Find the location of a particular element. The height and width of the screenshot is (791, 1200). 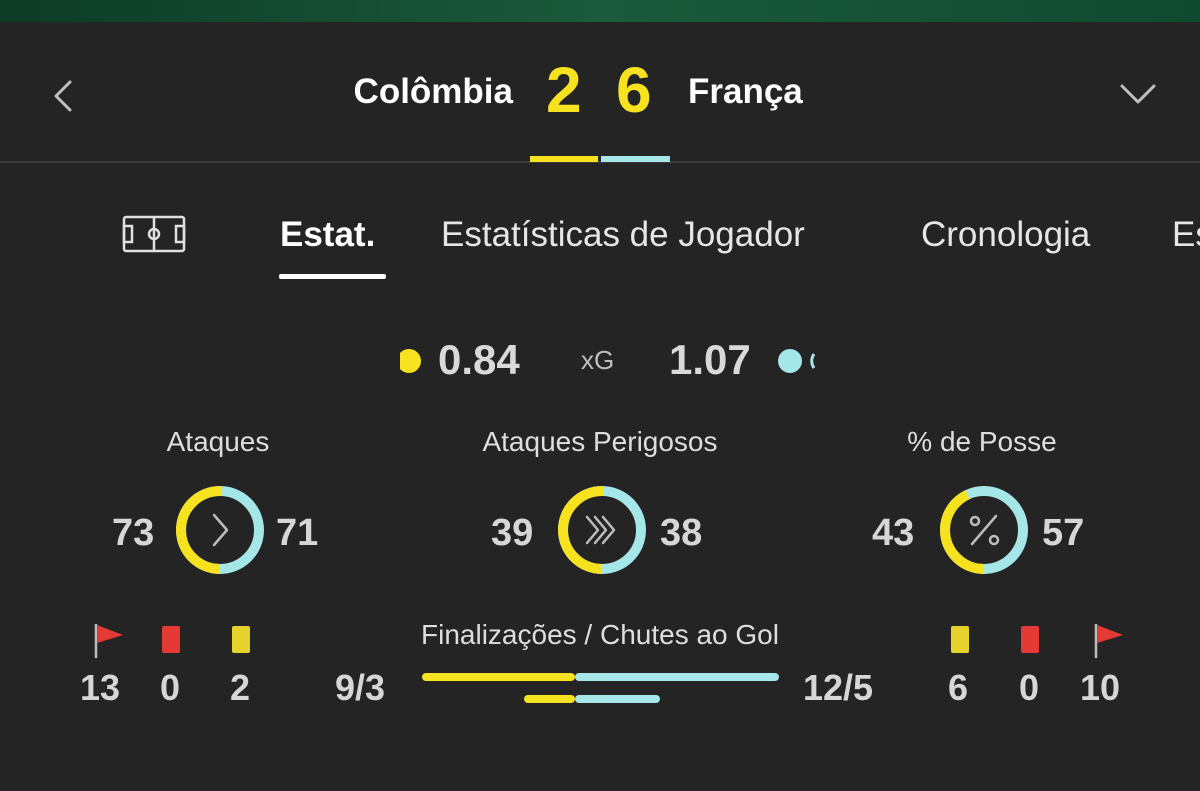

home-xg-dot-icon is located at coordinates (410, 361).